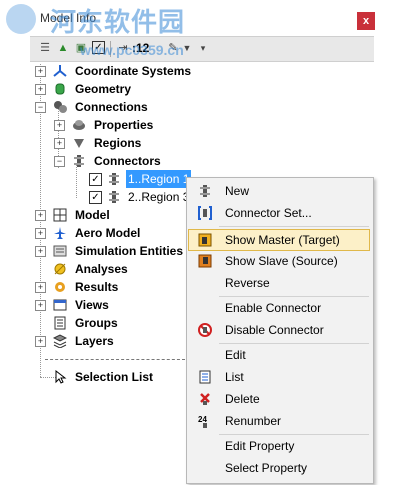 The image size is (404, 485). What do you see at coordinates (205, 213) in the screenshot?
I see `connector-set-icon` at bounding box center [205, 213].